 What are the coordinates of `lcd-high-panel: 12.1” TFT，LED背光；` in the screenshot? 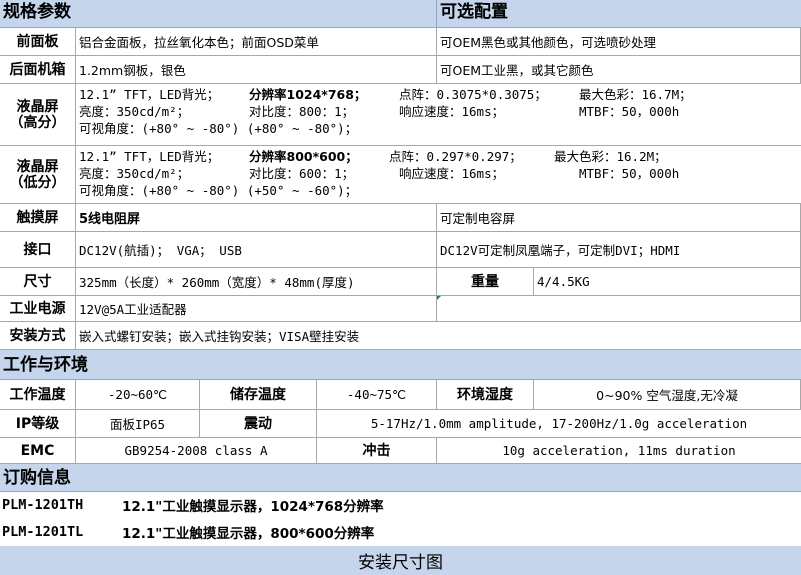 It's located at (149, 94).